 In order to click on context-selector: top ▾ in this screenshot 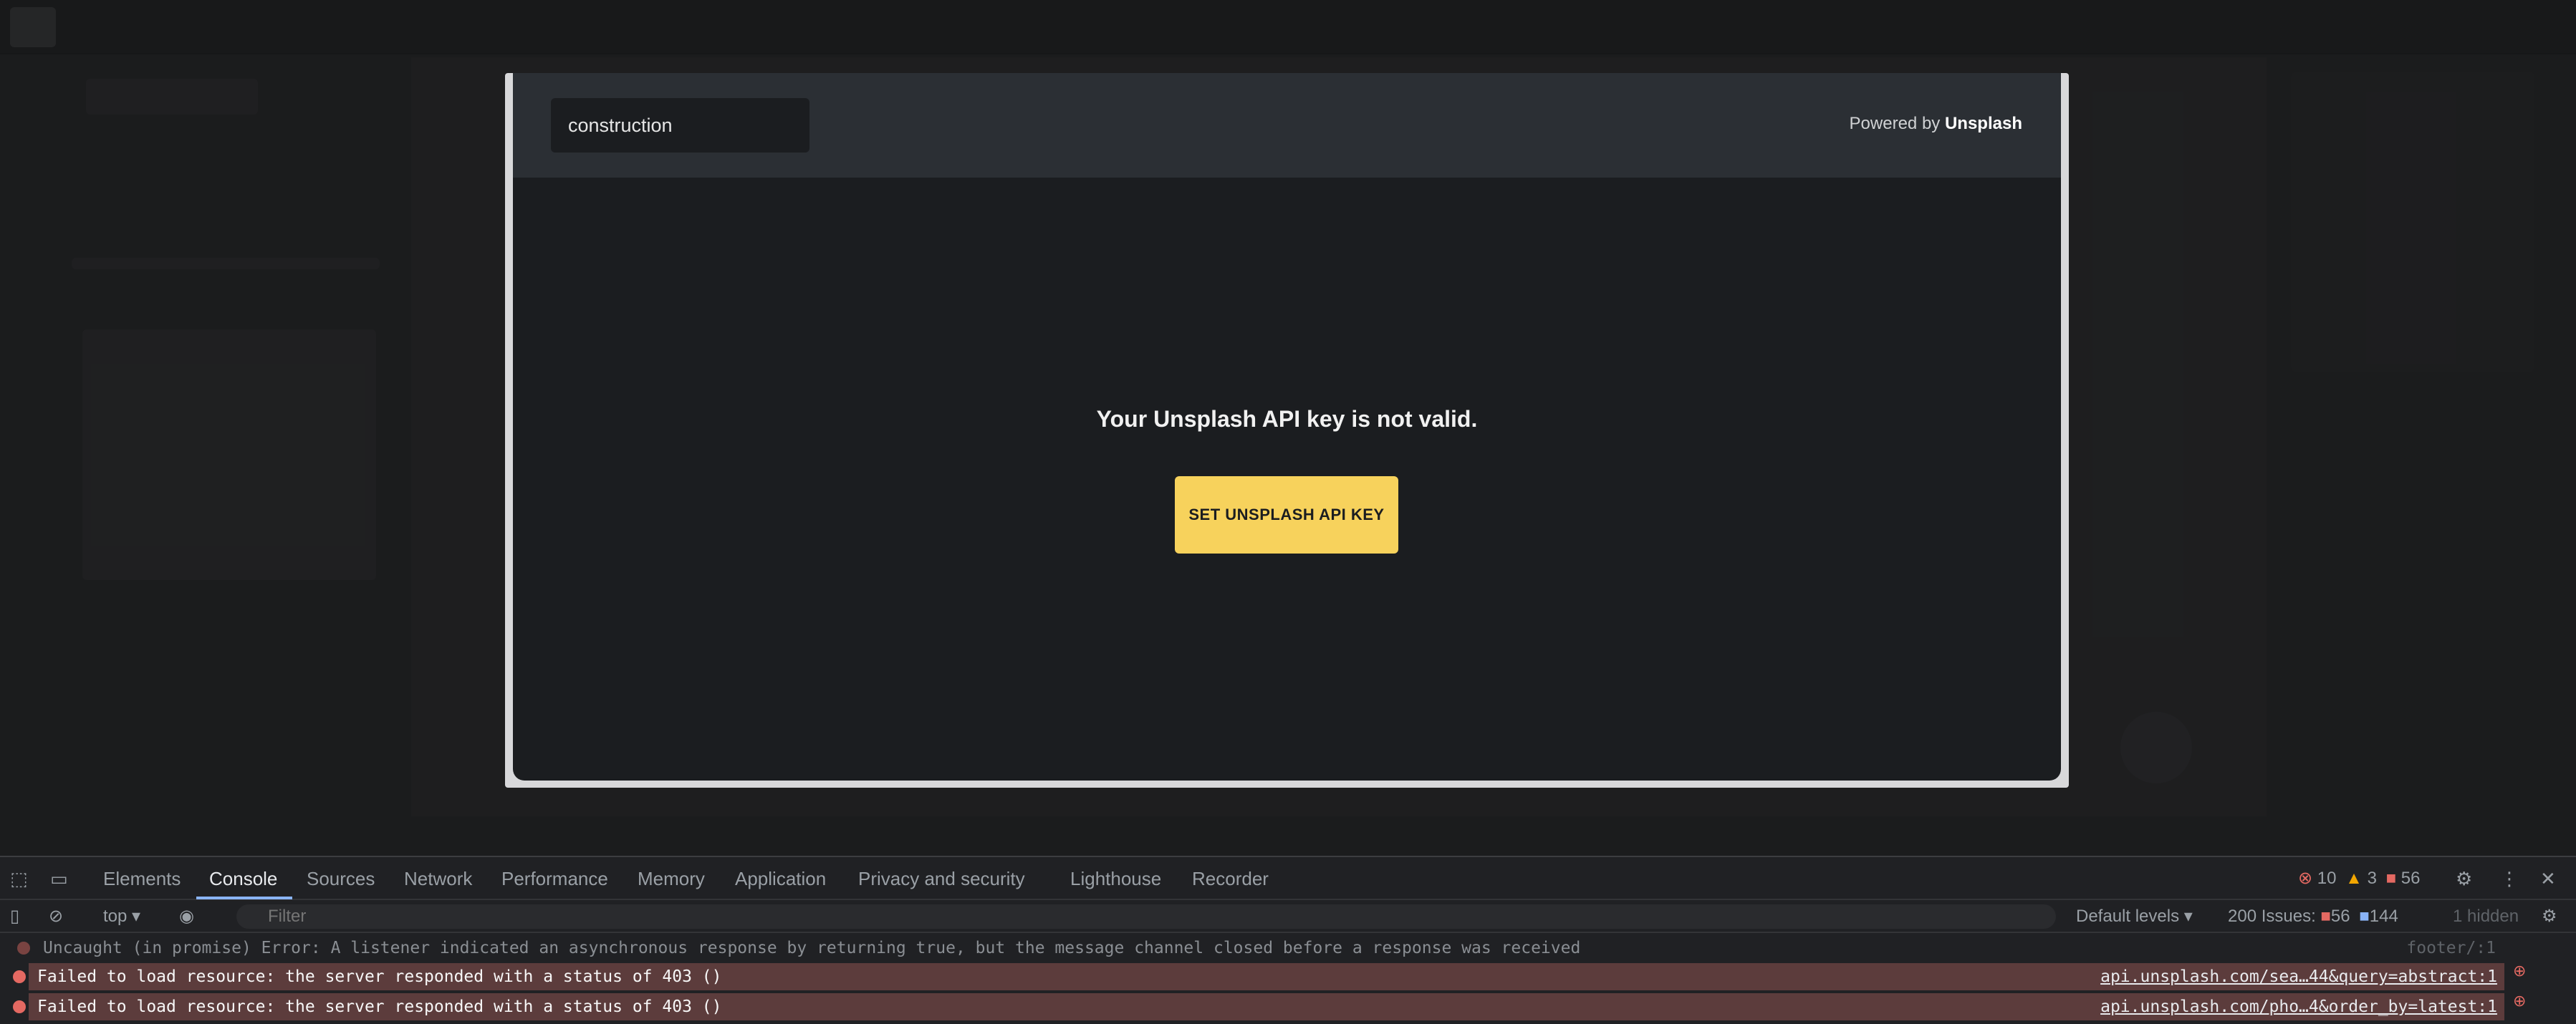, I will do `click(122, 916)`.